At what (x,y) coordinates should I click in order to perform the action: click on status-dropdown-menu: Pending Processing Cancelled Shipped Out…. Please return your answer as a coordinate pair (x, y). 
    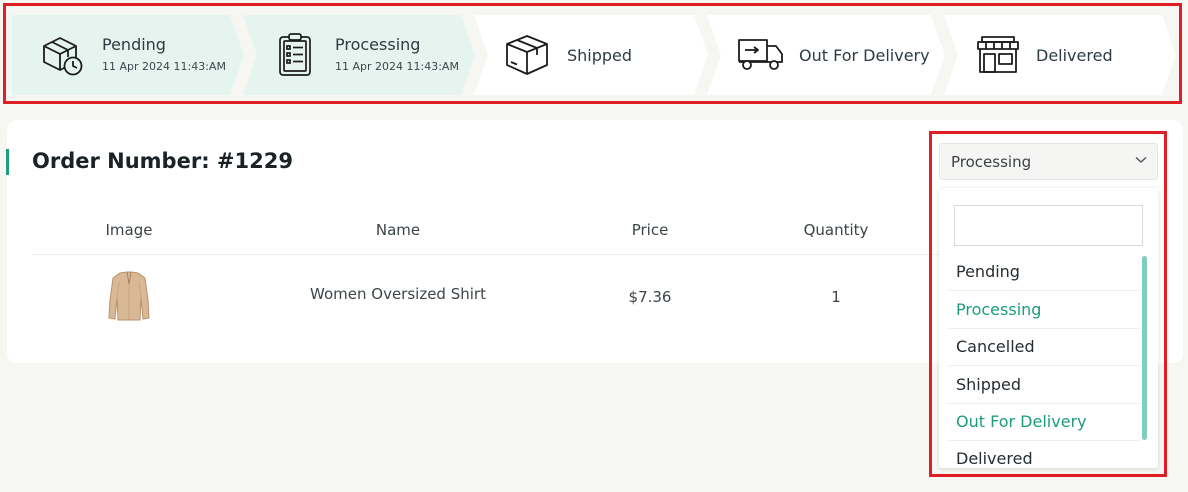
    Looking at the image, I should click on (1048, 328).